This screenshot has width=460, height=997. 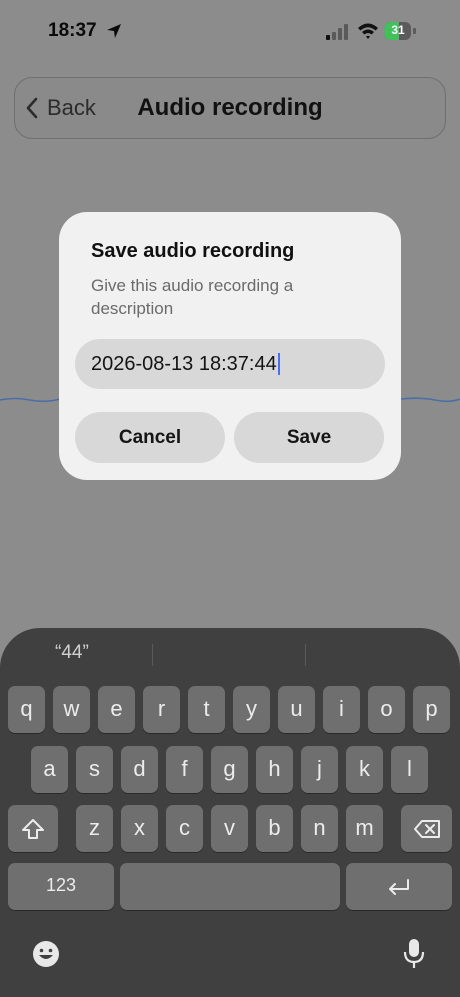 What do you see at coordinates (206, 709) in the screenshot?
I see `key-t: t` at bounding box center [206, 709].